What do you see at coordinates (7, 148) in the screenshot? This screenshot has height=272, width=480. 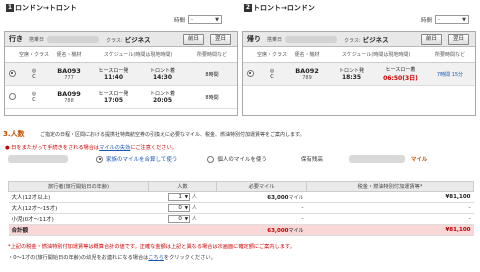 I see `warning-icon: ●` at bounding box center [7, 148].